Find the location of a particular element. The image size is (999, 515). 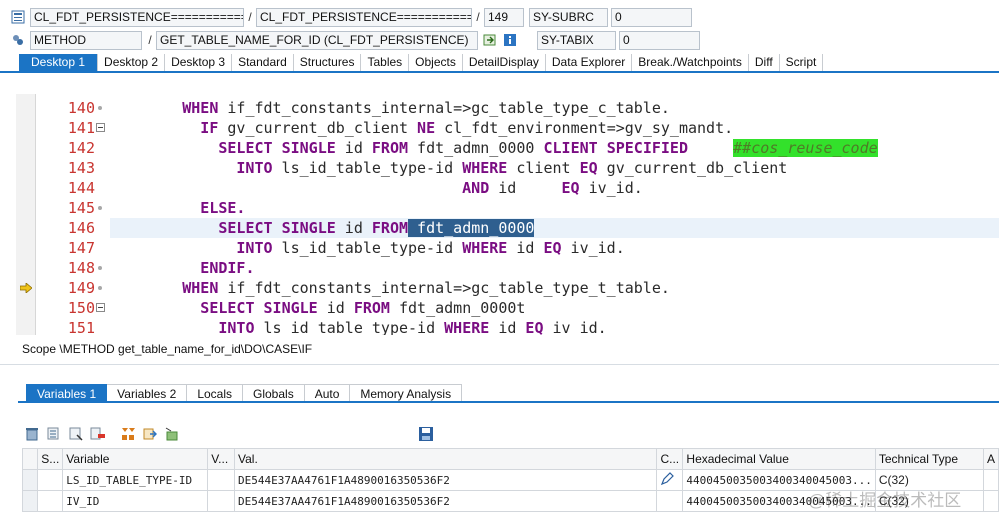

remove-row-icon is located at coordinates (98, 434).